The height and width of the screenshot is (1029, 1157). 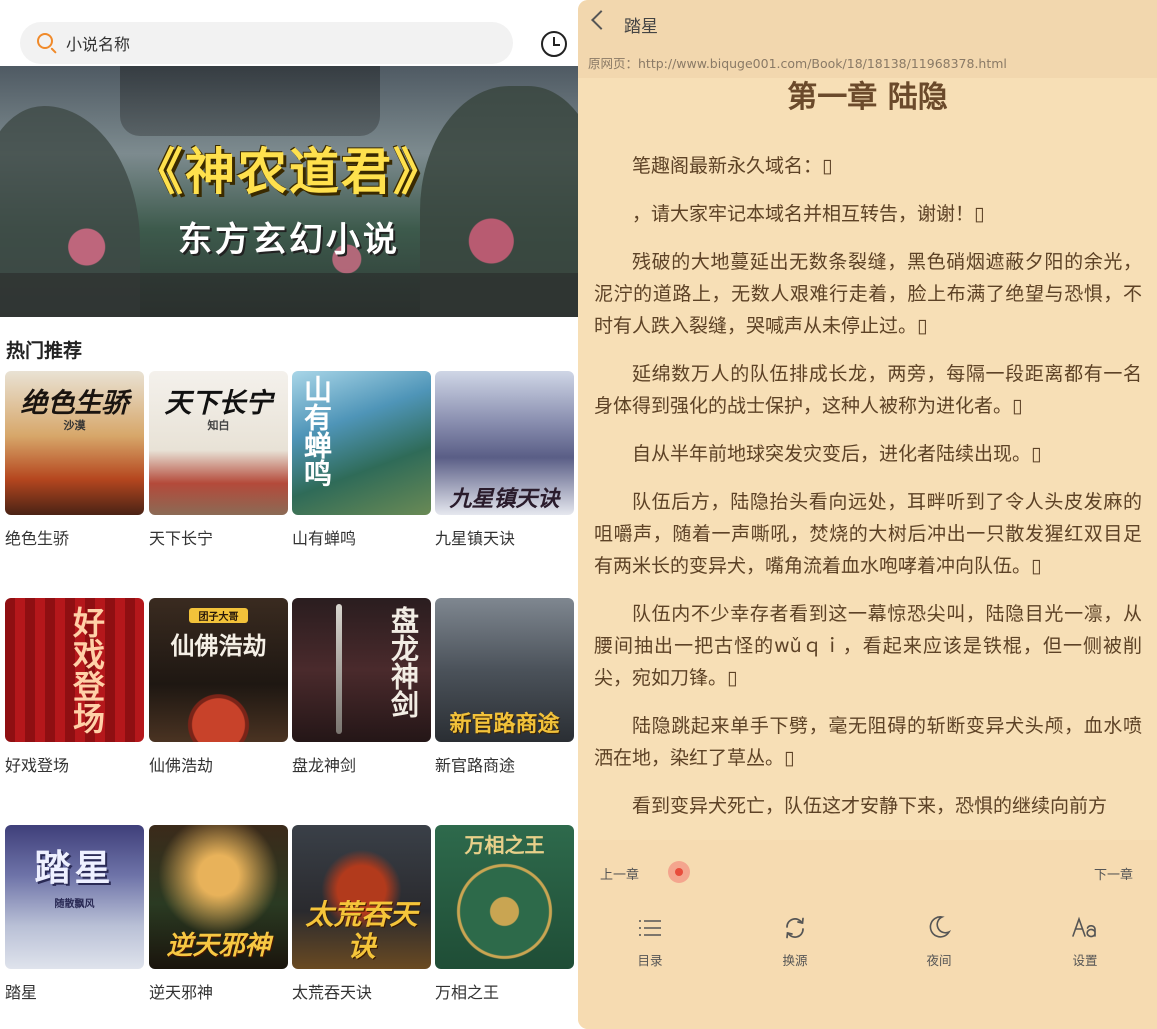 What do you see at coordinates (181, 538) in the screenshot?
I see `book-title: 天下长宁` at bounding box center [181, 538].